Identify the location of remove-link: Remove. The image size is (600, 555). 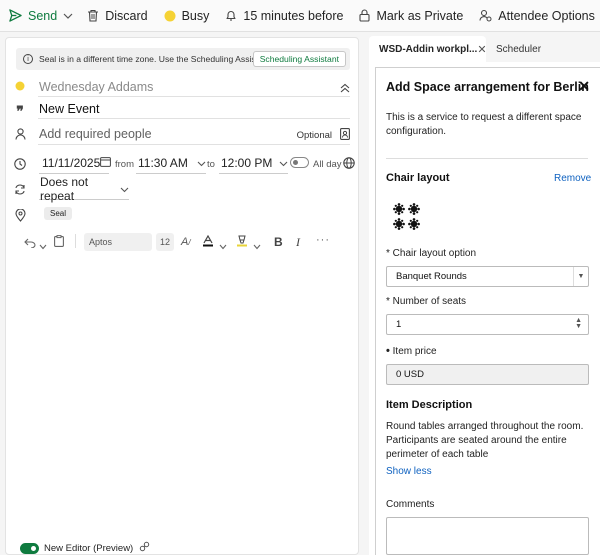
(572, 178).